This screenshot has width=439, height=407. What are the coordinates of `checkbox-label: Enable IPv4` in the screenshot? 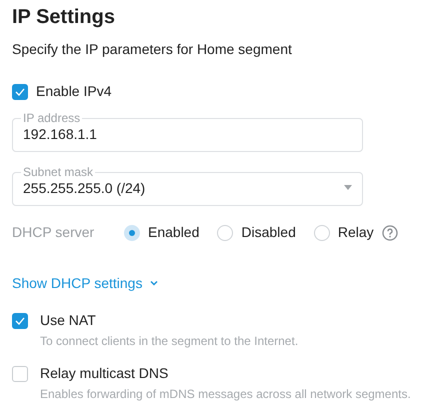 It's located at (74, 91).